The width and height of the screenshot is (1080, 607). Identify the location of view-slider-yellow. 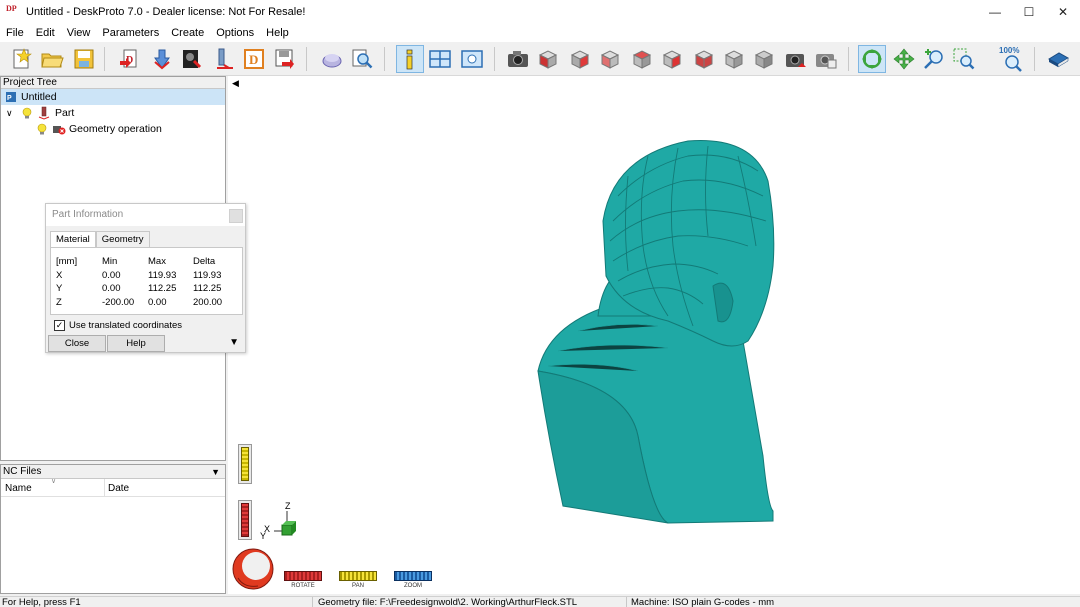
(245, 464).